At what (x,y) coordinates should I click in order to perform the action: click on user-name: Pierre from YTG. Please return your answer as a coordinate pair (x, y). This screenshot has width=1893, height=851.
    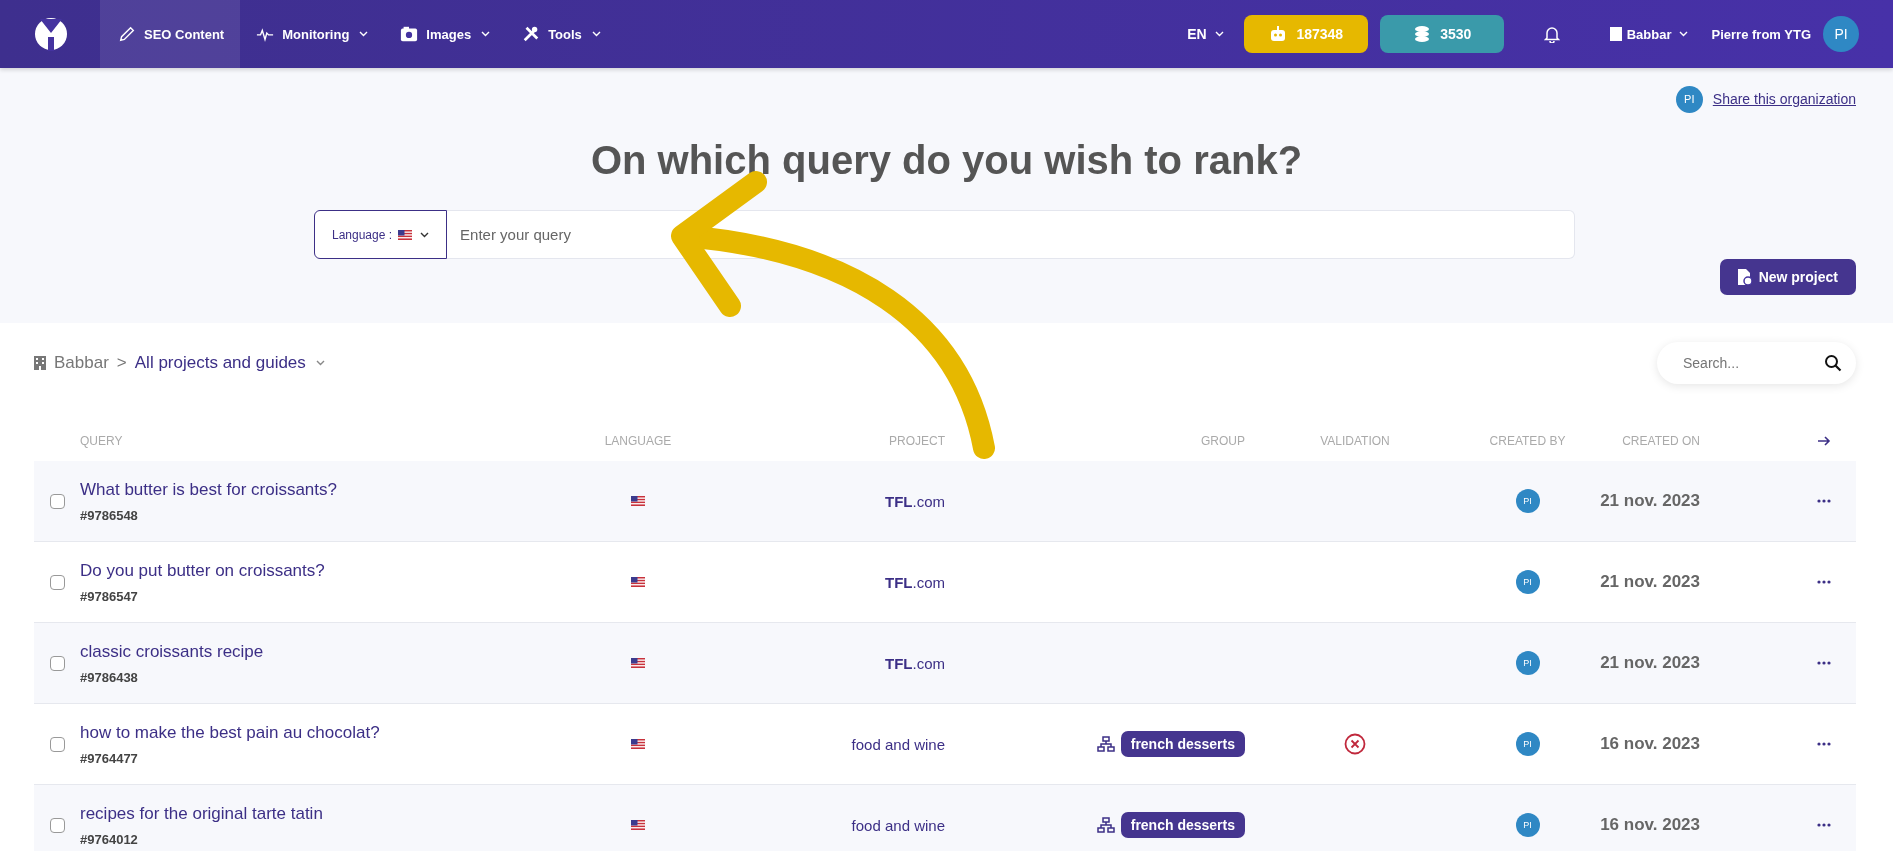
    Looking at the image, I should click on (1761, 34).